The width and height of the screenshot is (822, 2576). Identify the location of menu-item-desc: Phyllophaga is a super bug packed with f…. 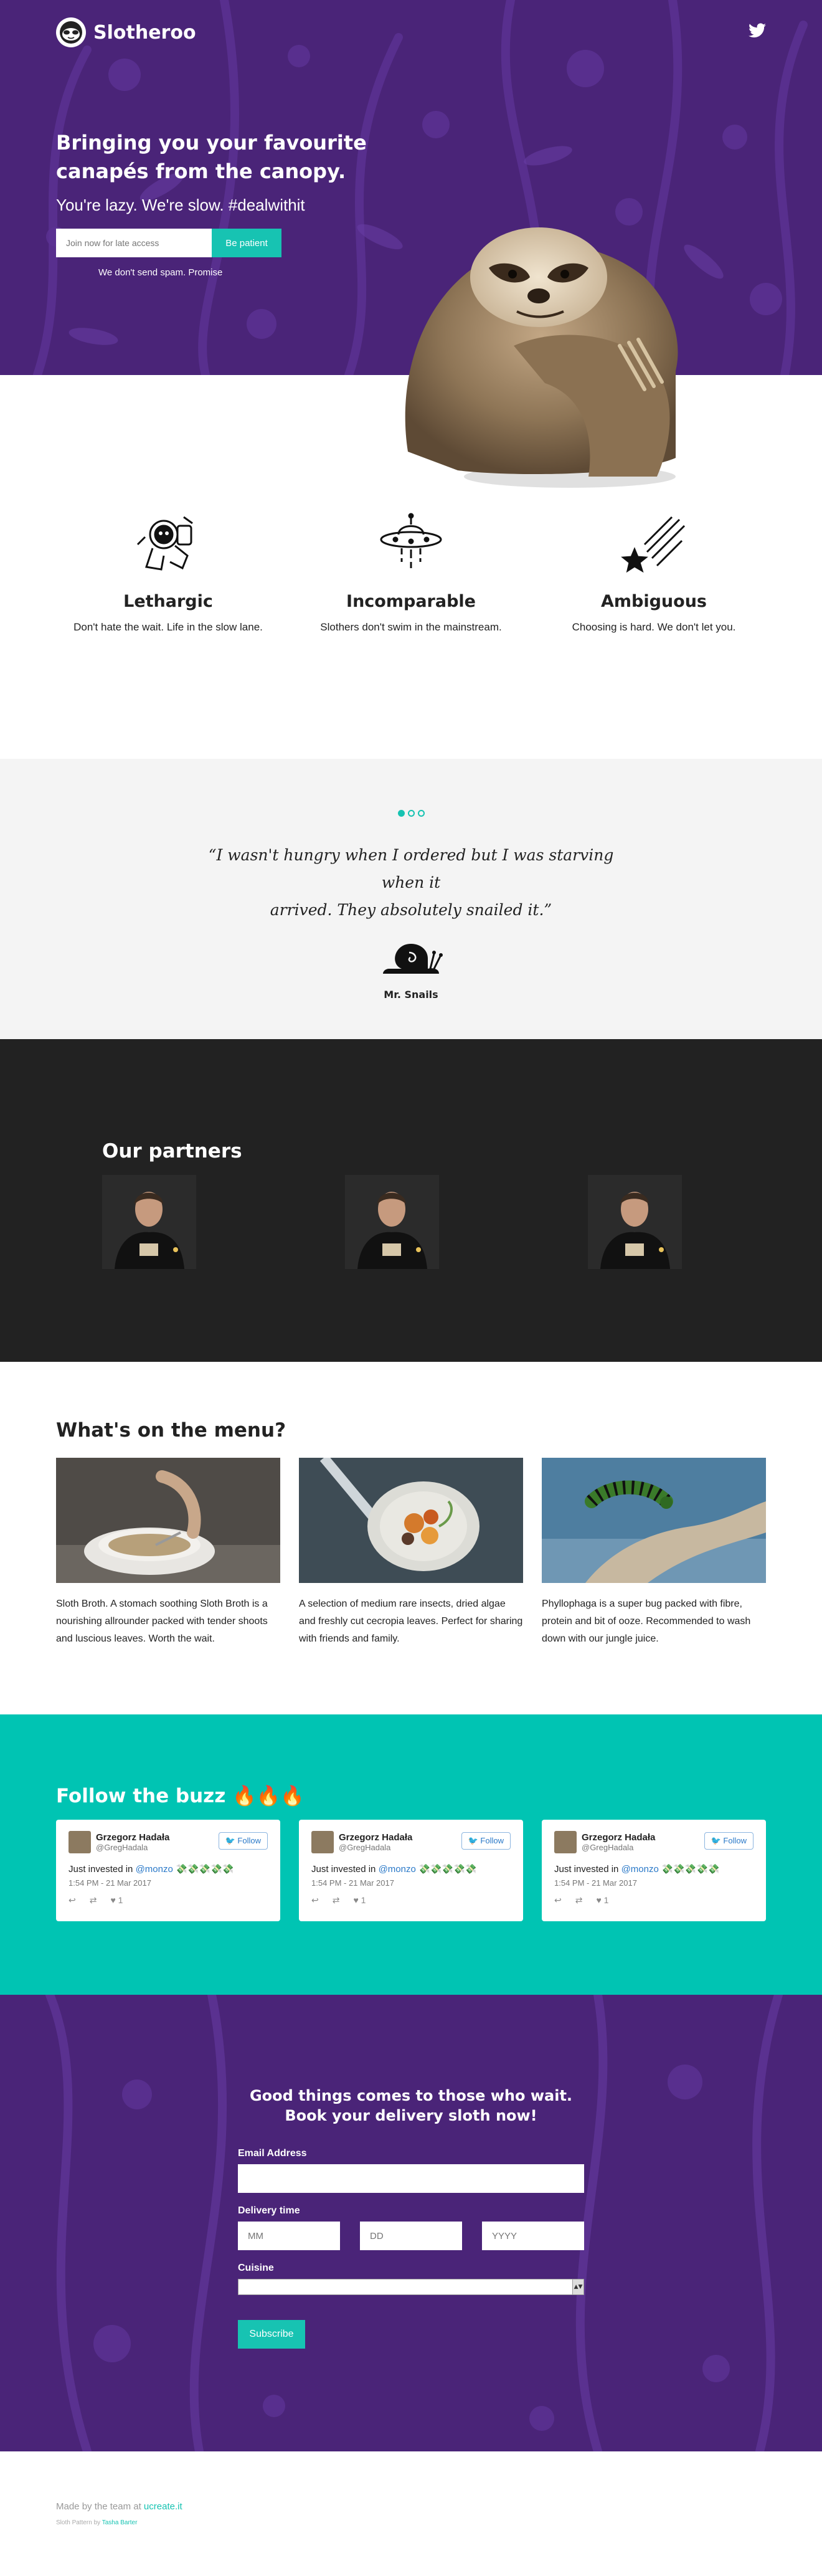
(646, 1621).